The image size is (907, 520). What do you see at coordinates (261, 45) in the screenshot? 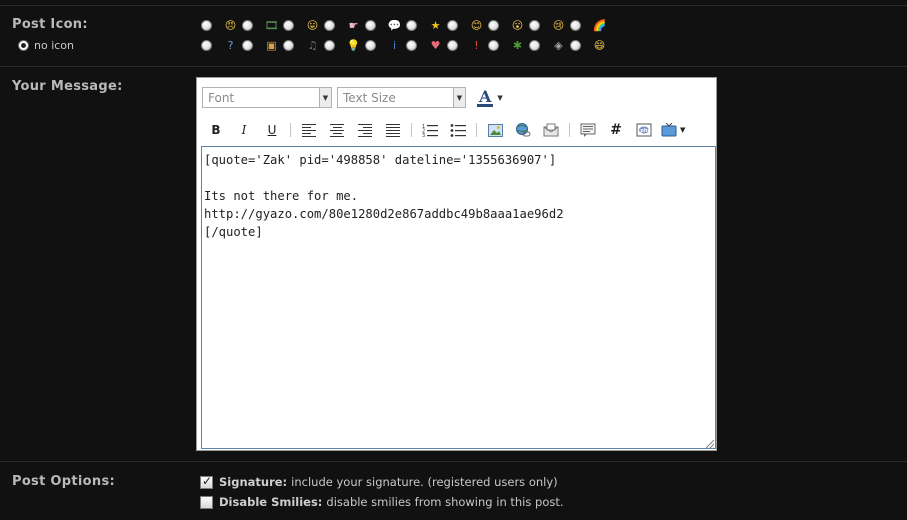
I see `post-icon-option: ▣` at bounding box center [261, 45].